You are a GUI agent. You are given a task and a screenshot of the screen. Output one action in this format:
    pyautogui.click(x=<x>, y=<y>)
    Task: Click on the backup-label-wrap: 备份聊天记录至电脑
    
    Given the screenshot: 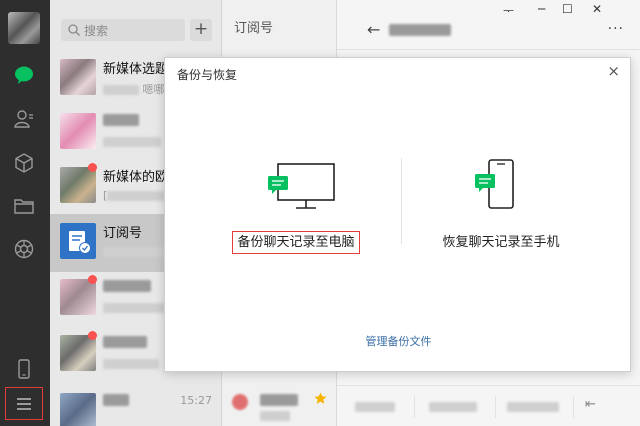 What is the action you would take?
    pyautogui.click(x=296, y=242)
    